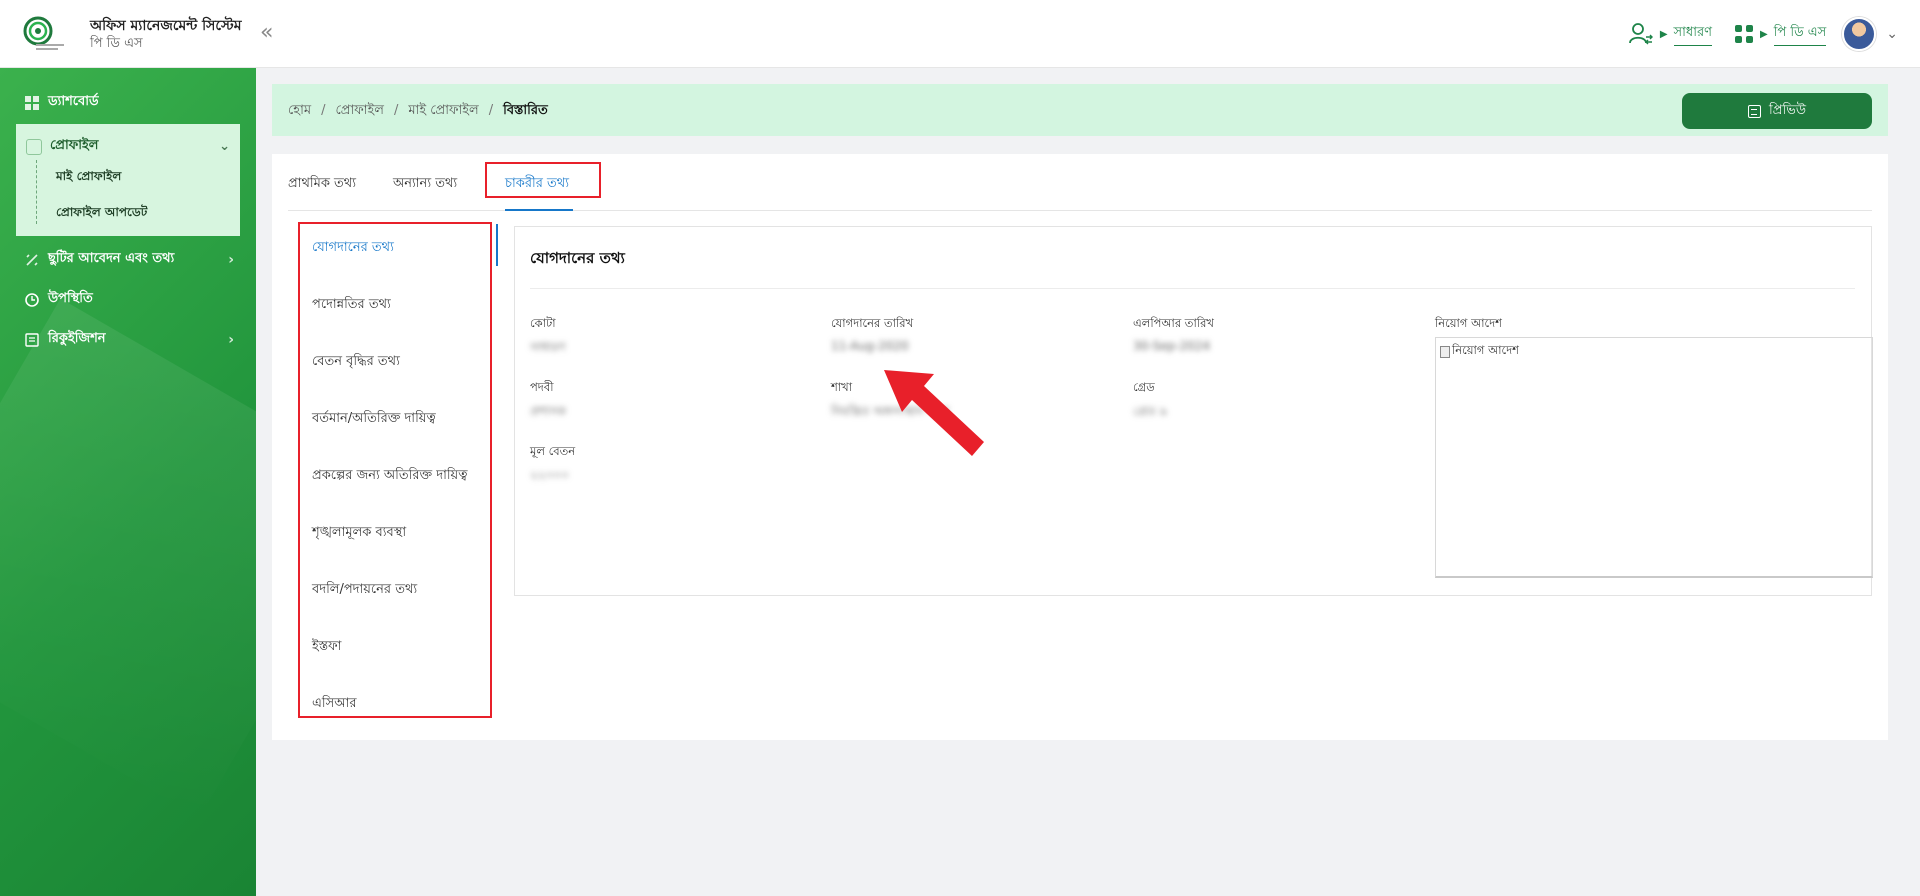 This screenshot has width=1920, height=896. Describe the element at coordinates (266, 32) in the screenshot. I see `collapse-sidebar-icon: «` at that location.